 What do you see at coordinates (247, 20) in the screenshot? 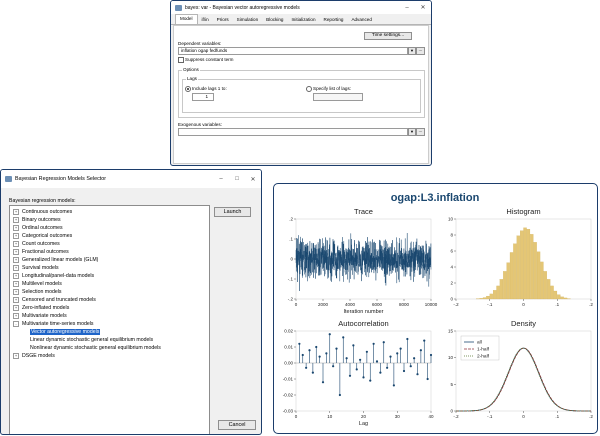
I see `tab-simulation: Simulation` at bounding box center [247, 20].